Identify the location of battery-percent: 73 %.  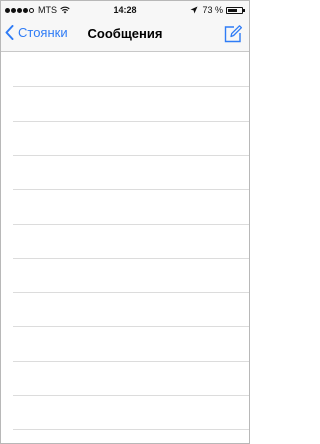
(212, 10).